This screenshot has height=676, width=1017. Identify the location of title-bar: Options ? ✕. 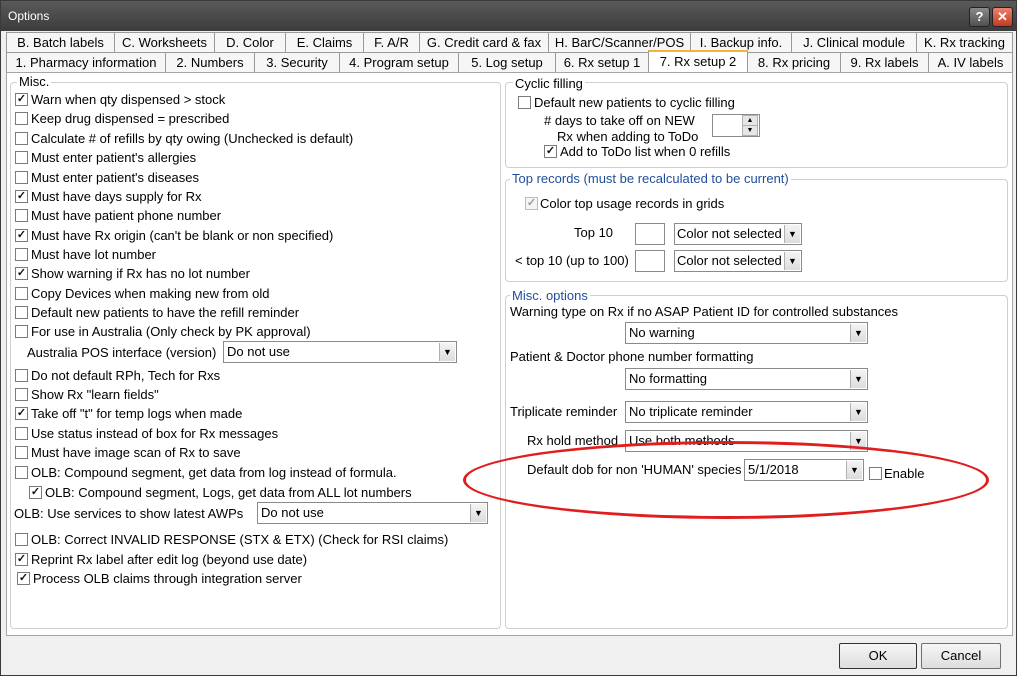
(508, 16).